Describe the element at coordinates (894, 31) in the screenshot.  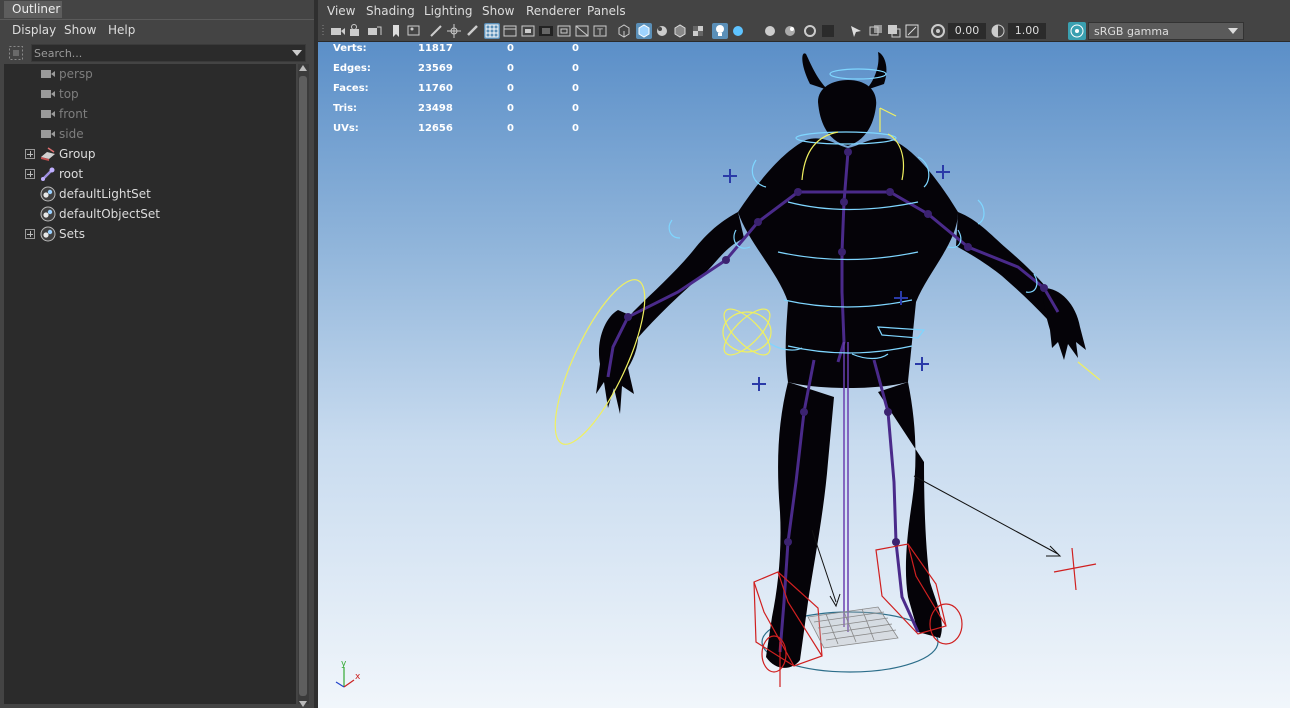
I see `xray-active-components-icon` at that location.